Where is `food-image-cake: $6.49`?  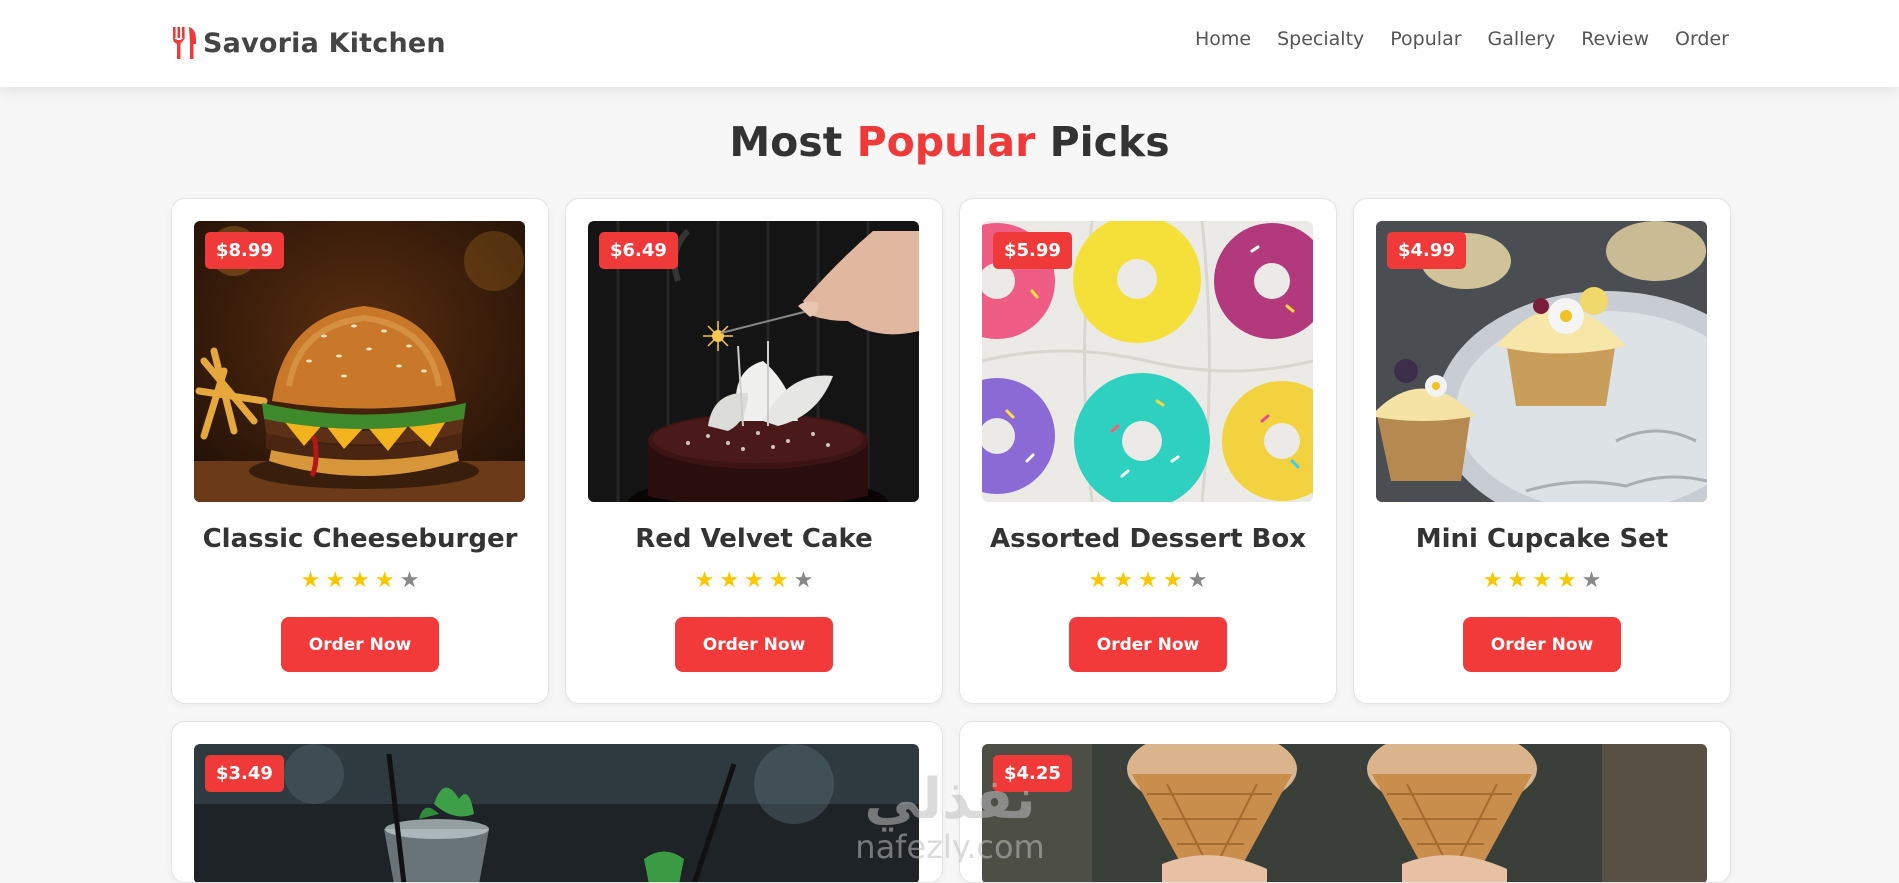 food-image-cake: $6.49 is located at coordinates (753, 361).